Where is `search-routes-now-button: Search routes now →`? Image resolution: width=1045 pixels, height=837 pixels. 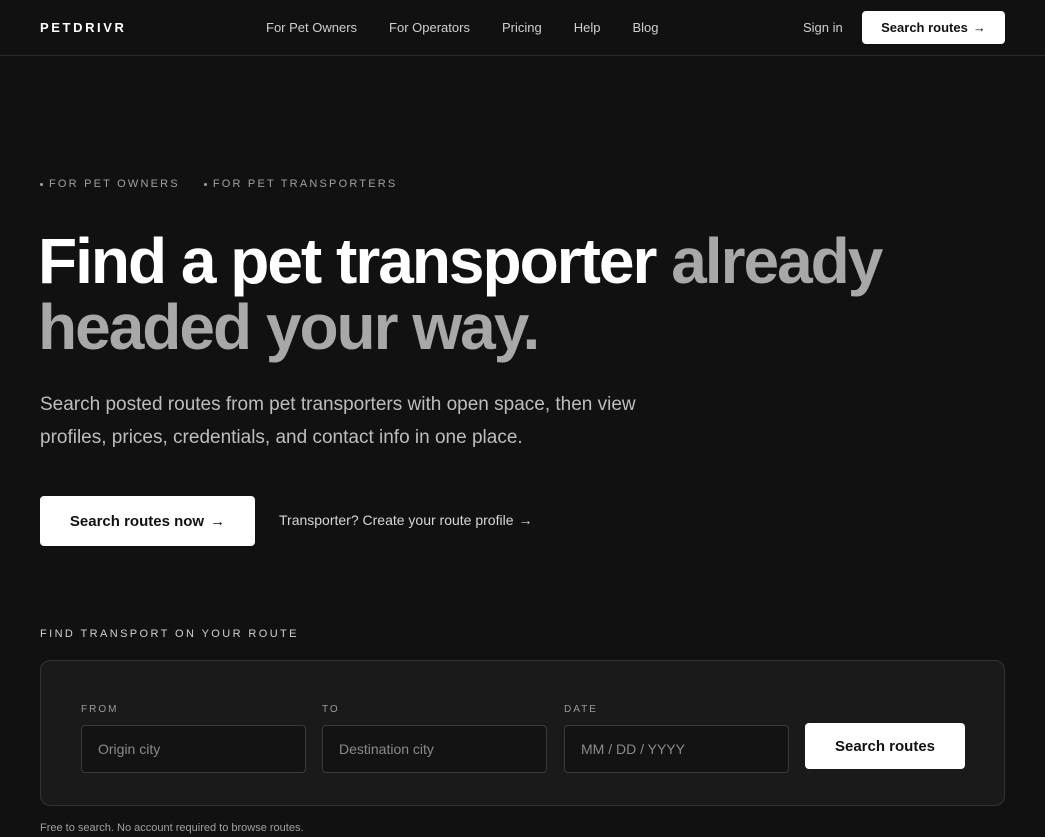
search-routes-now-button: Search routes now → is located at coordinates (147, 521).